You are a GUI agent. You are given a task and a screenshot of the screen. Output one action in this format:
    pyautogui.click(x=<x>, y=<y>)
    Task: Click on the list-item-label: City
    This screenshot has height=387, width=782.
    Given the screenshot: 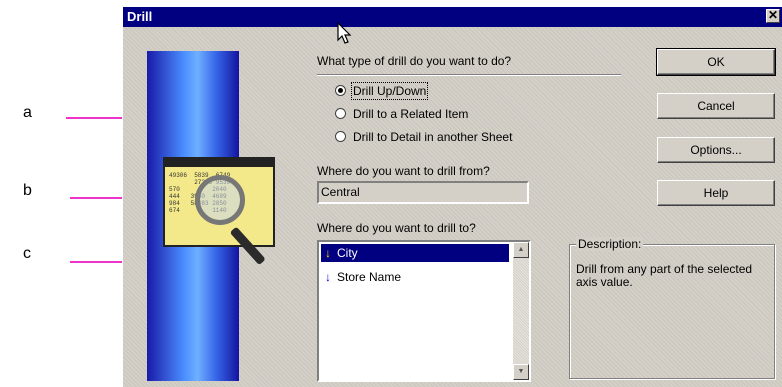 What is the action you would take?
    pyautogui.click(x=347, y=253)
    